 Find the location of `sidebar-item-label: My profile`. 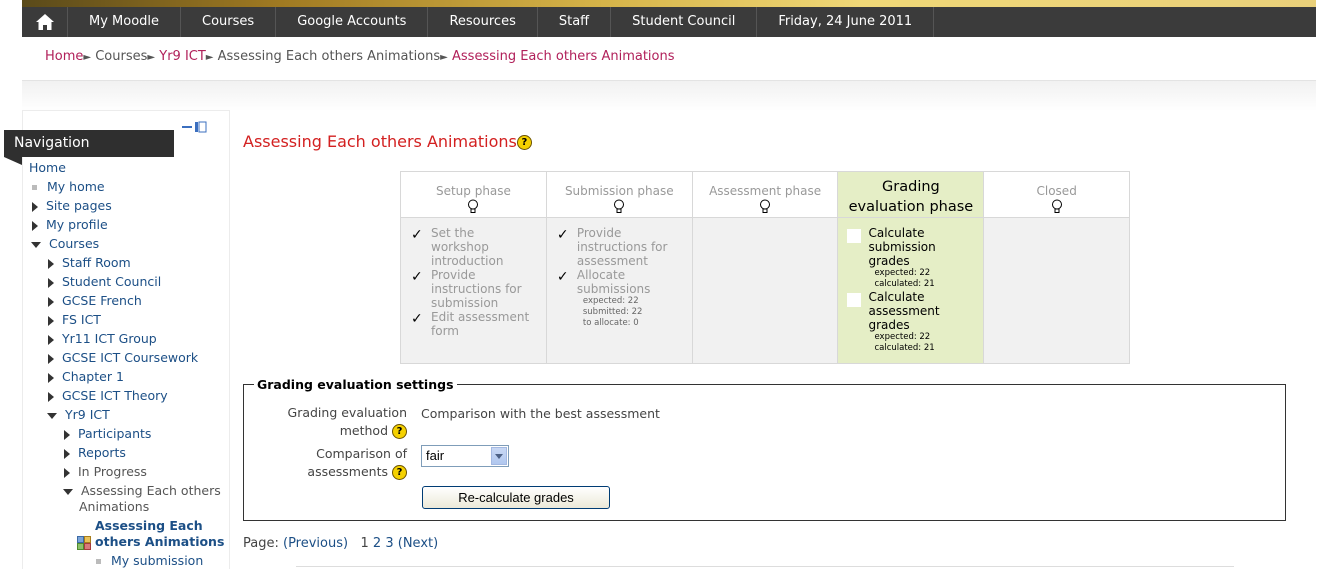

sidebar-item-label: My profile is located at coordinates (77, 224).